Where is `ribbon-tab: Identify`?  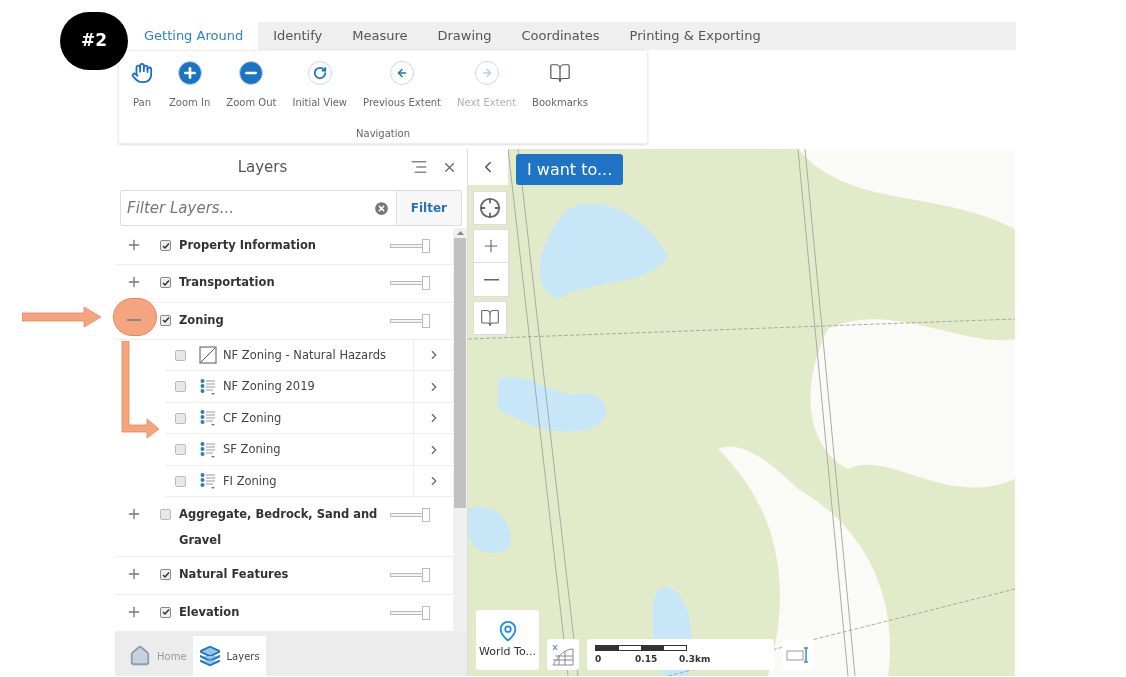 ribbon-tab: Identify is located at coordinates (298, 36).